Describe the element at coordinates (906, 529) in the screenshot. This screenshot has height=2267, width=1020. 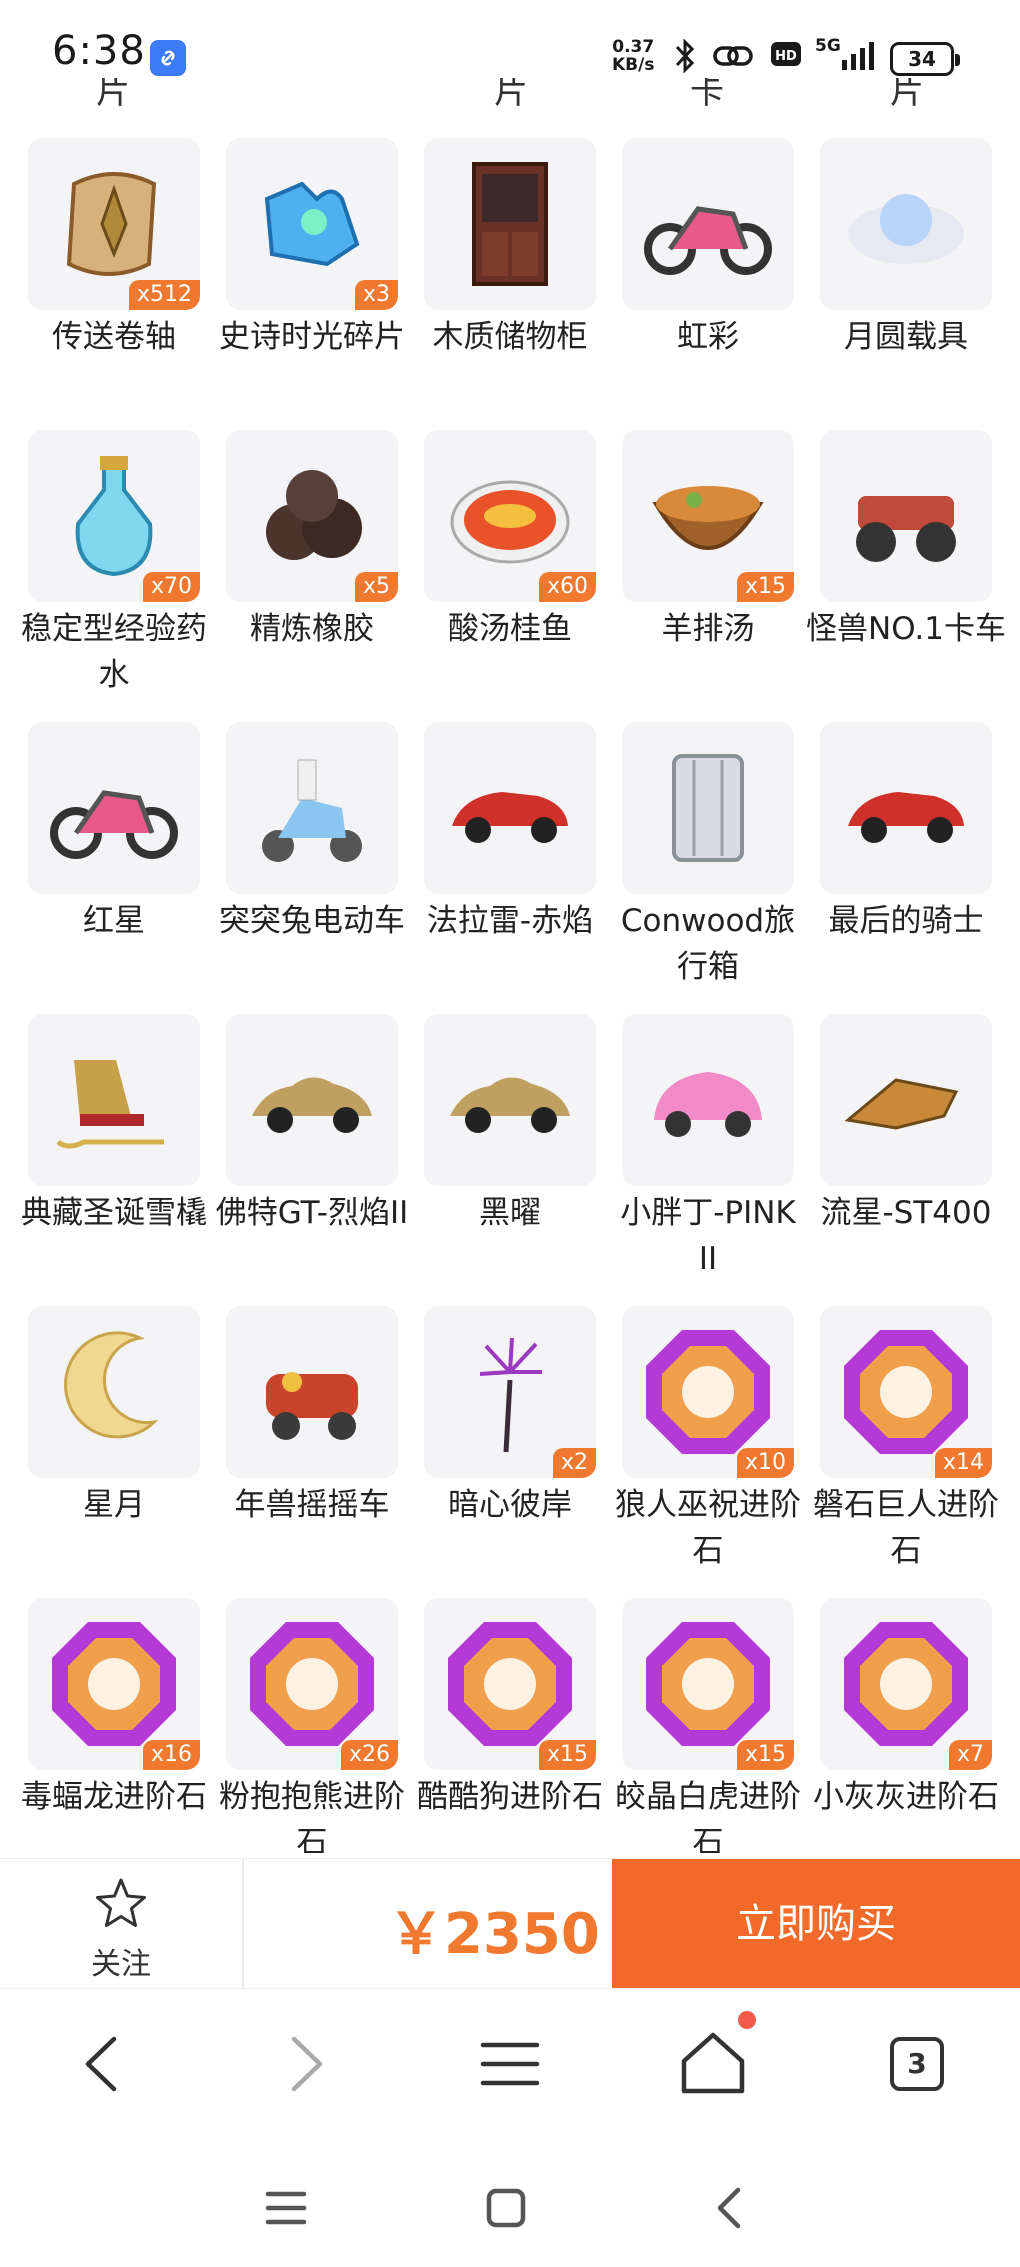
I see `monster-truck-icon` at that location.